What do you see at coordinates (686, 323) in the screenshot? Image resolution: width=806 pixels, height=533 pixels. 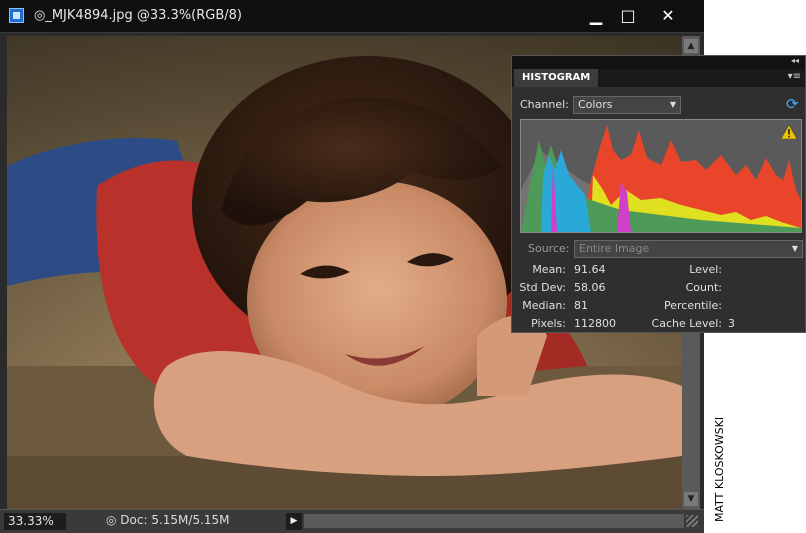 I see `cache-level-label: Cache Level:` at bounding box center [686, 323].